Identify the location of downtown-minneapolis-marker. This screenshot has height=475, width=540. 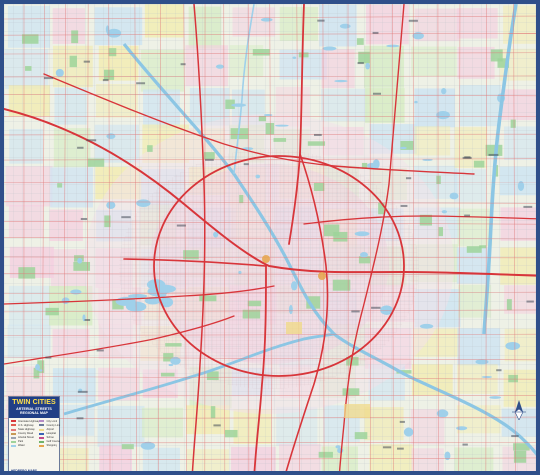
(266, 259).